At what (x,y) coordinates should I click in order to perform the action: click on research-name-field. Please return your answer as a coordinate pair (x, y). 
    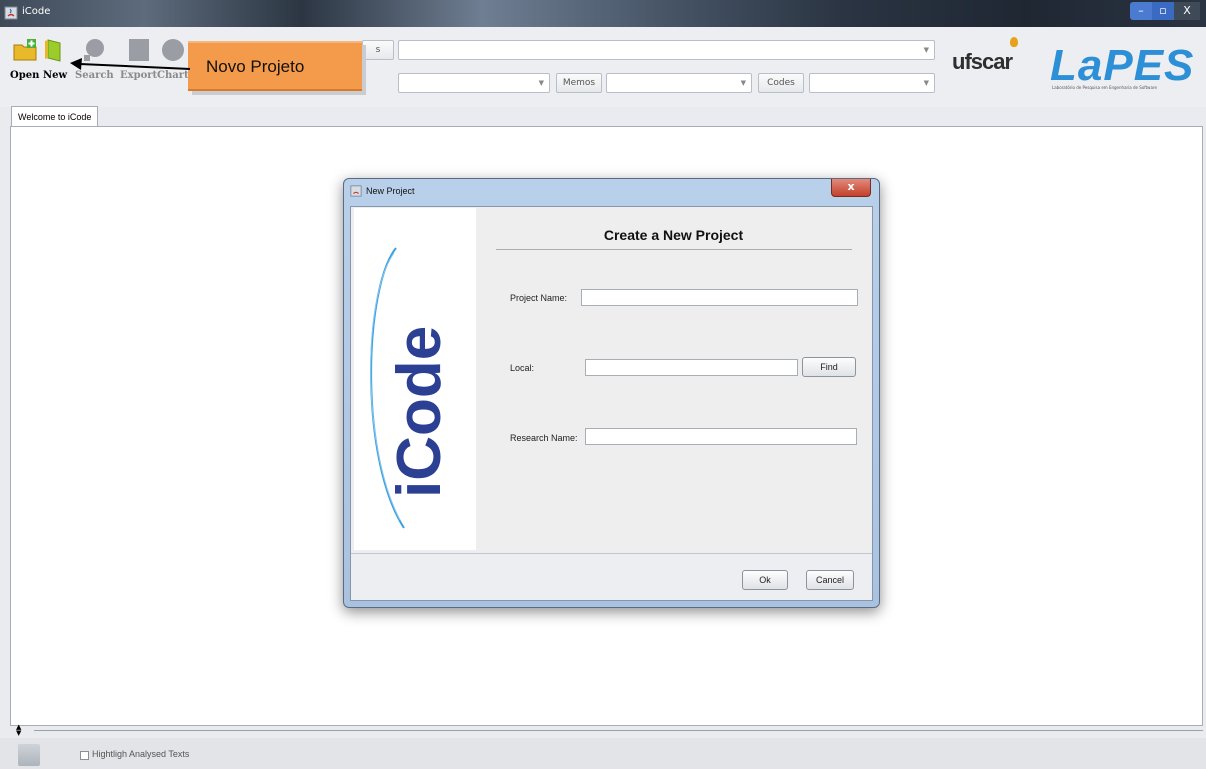
    Looking at the image, I should click on (721, 436).